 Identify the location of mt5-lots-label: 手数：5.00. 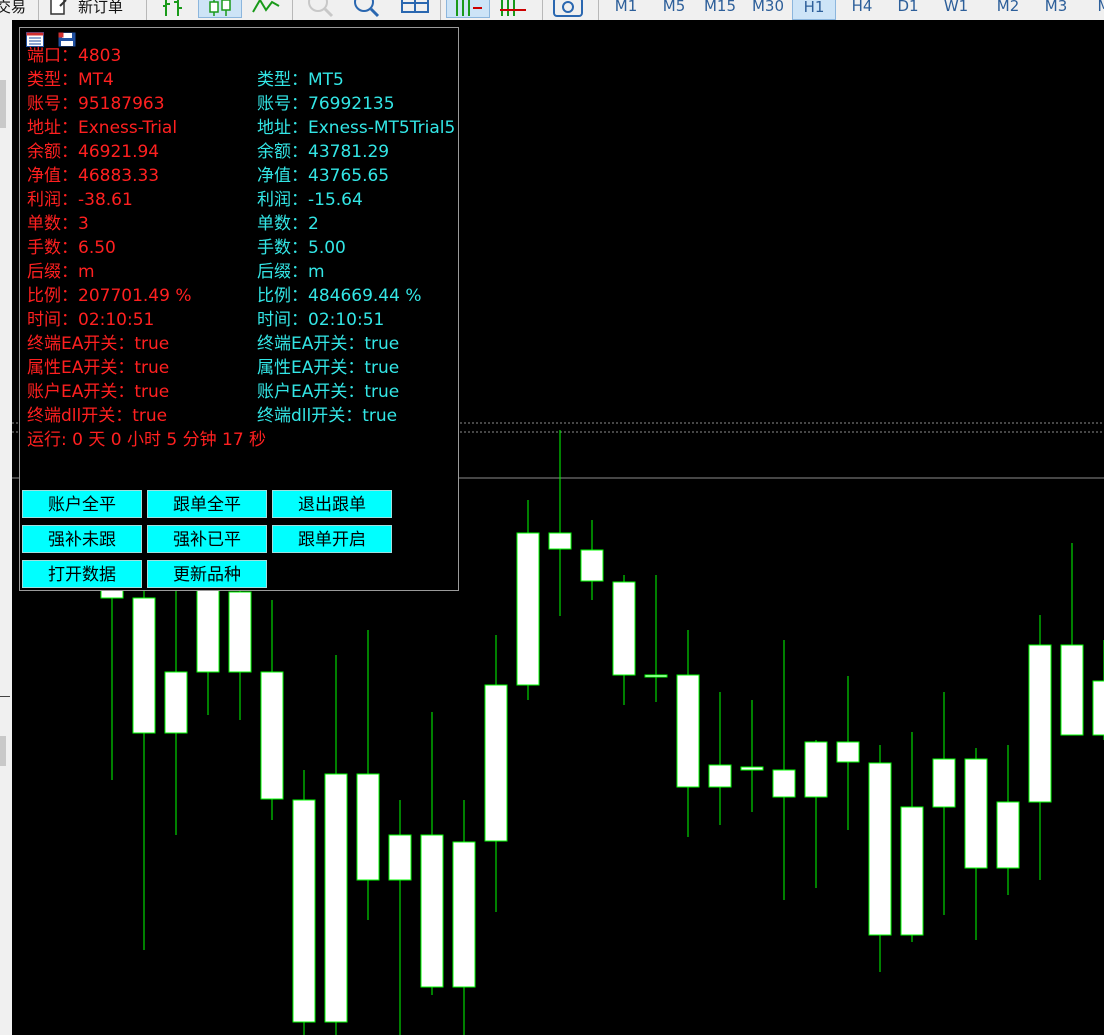
(301, 248).